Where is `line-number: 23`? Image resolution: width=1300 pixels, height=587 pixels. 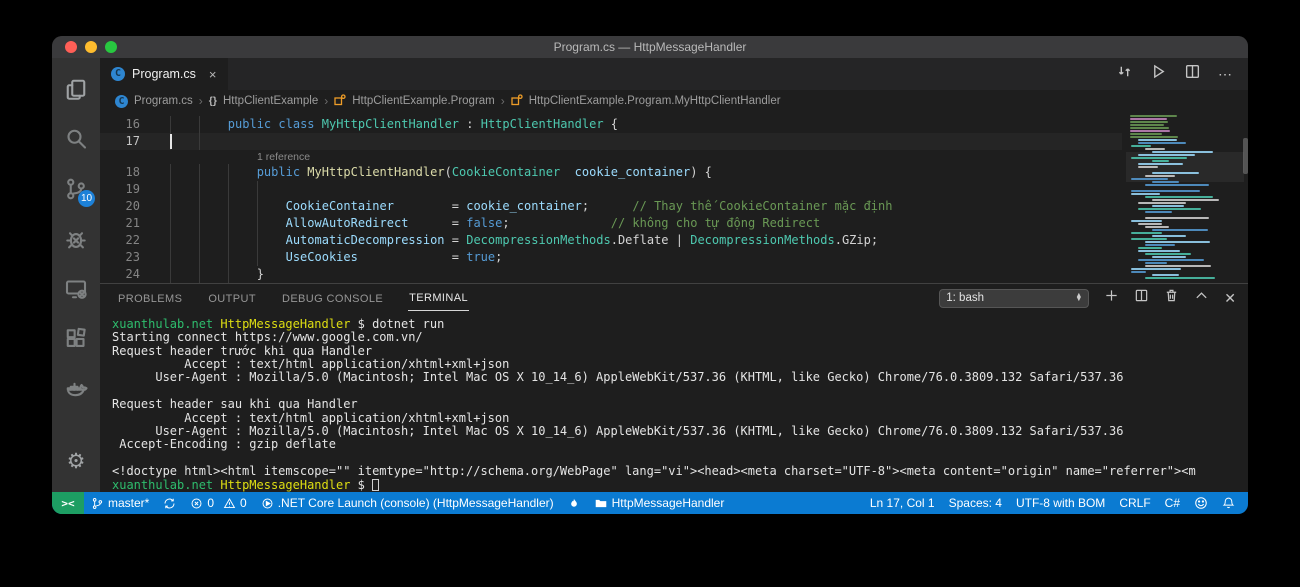 line-number: 23 is located at coordinates (132, 257).